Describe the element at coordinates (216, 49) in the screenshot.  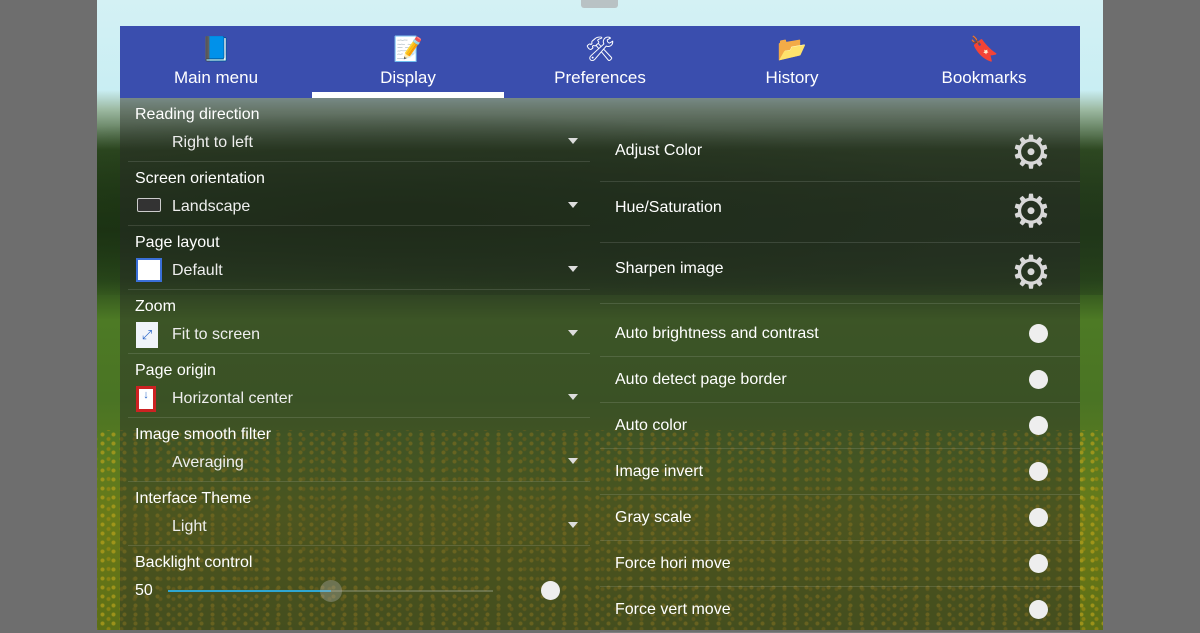
I see `book-icon: 📘` at that location.